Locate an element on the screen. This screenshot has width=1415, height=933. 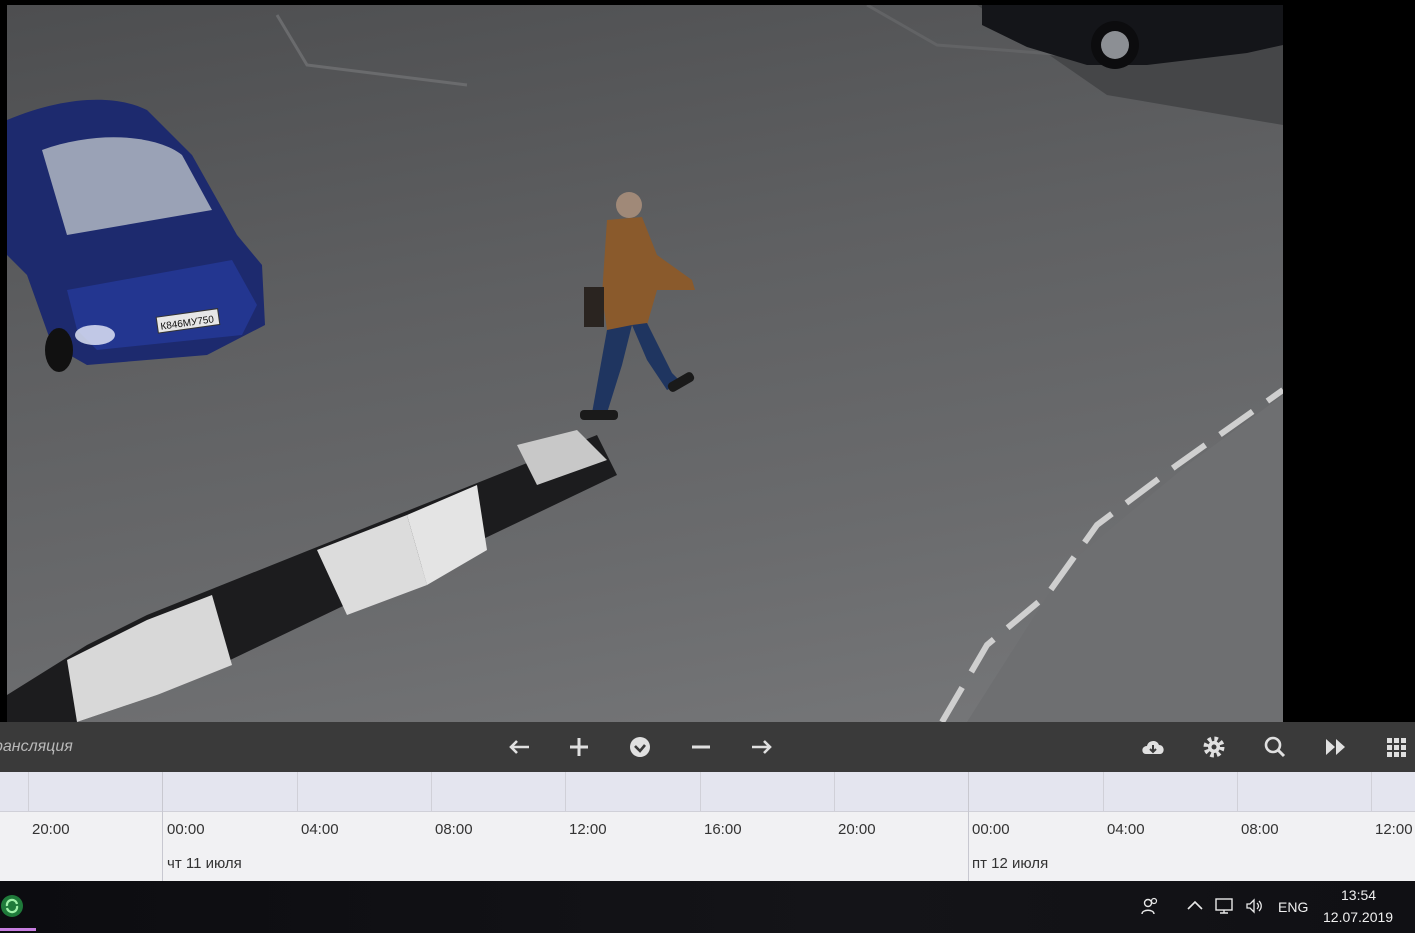
volume-button is located at coordinates (1254, 908).